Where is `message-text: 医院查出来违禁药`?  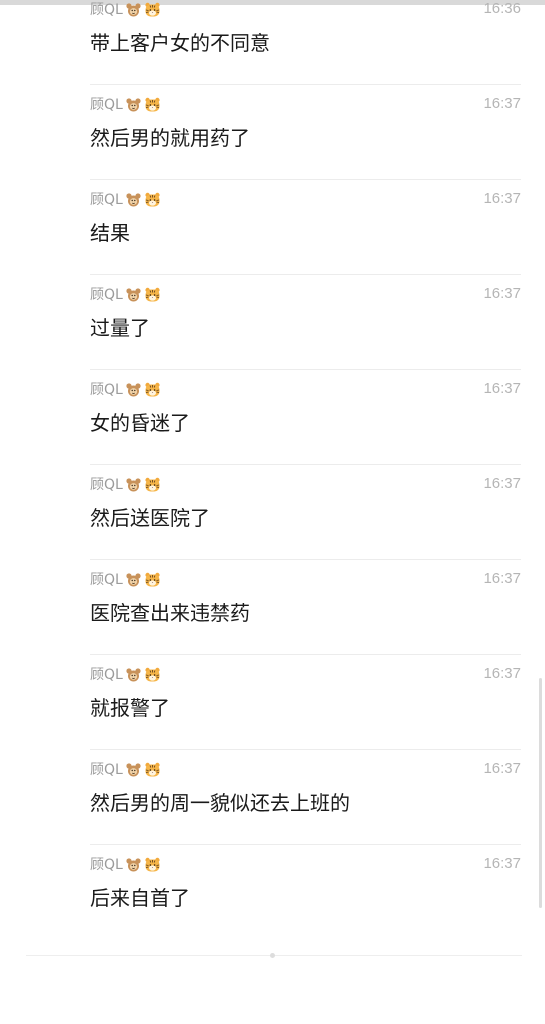
message-text: 医院查出来违禁药 is located at coordinates (170, 611).